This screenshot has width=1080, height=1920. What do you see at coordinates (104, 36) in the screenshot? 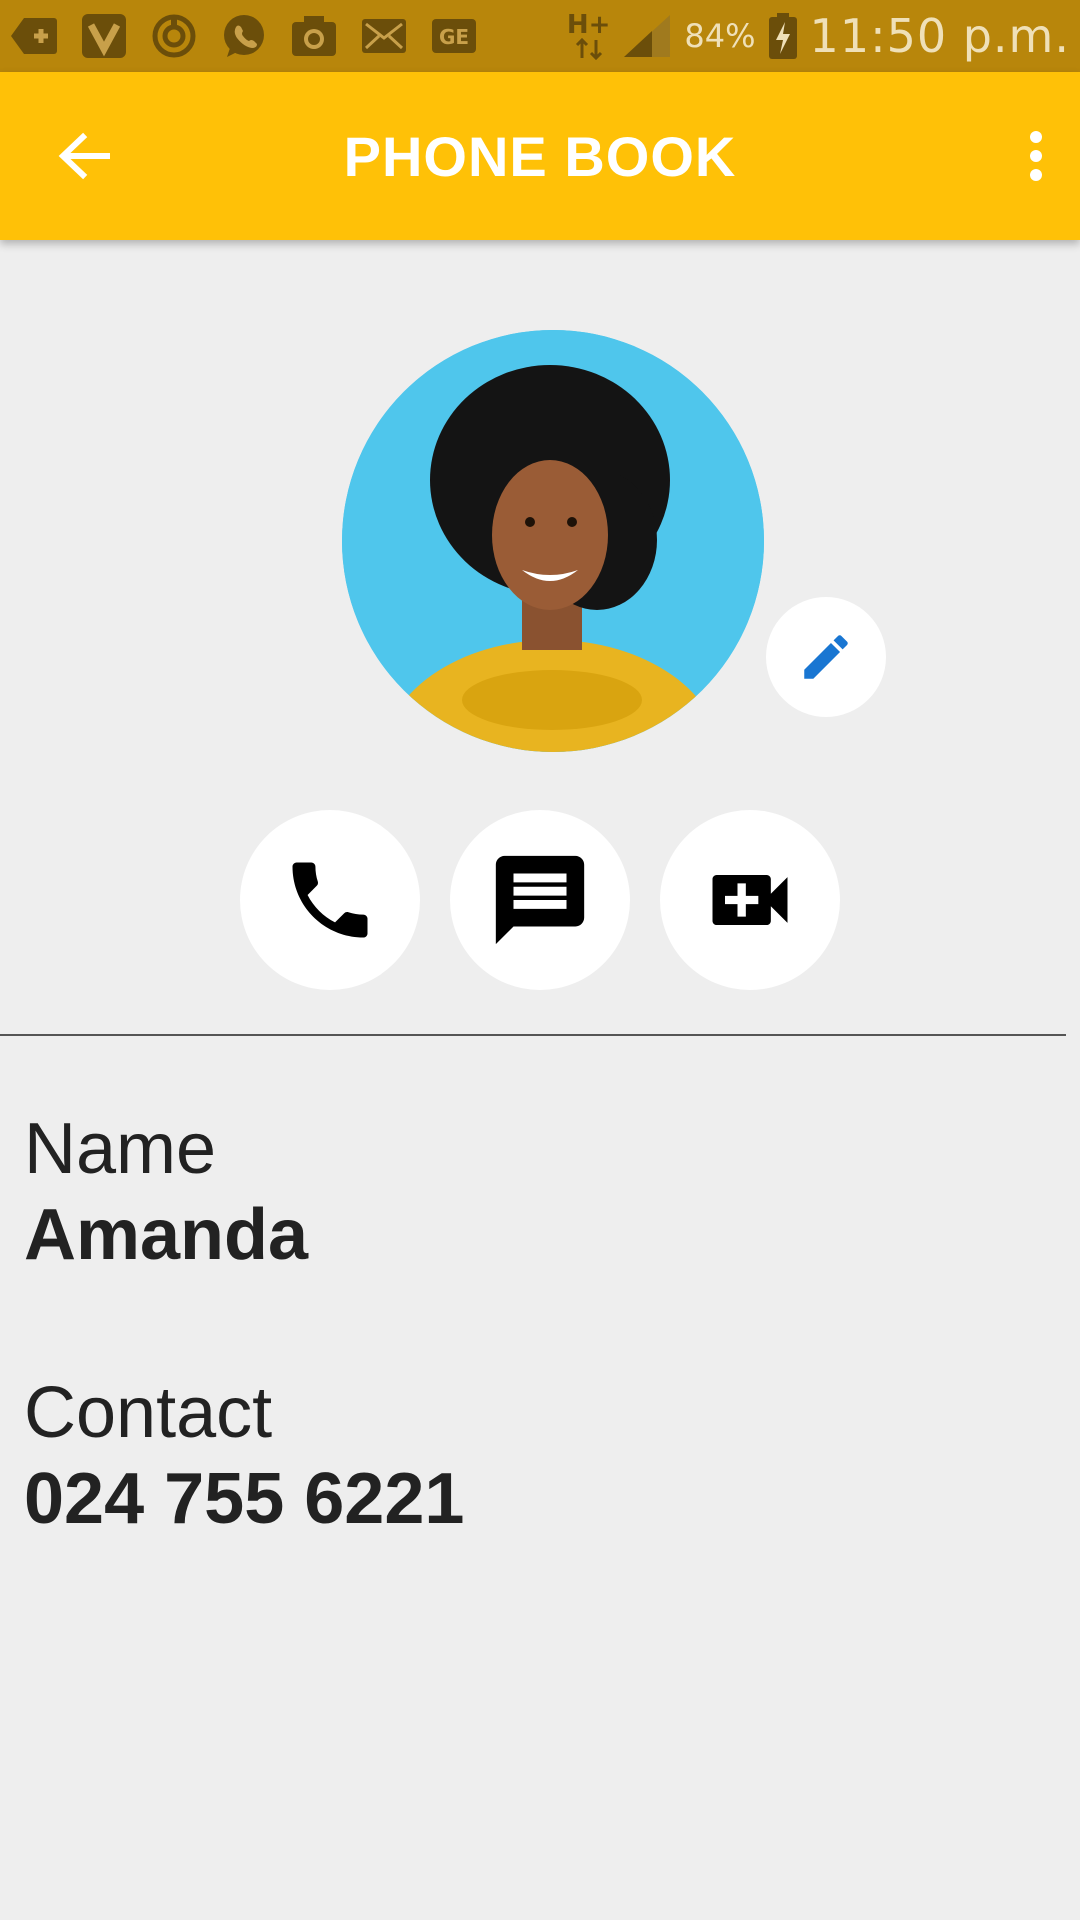
I see `viber-icon` at bounding box center [104, 36].